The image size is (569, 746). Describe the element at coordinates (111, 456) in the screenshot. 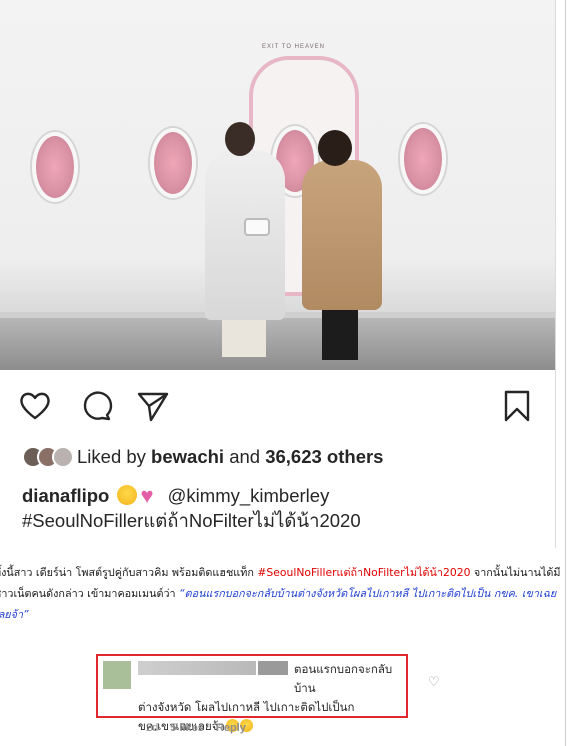

I see `liked-by-prefix: Liked by` at that location.